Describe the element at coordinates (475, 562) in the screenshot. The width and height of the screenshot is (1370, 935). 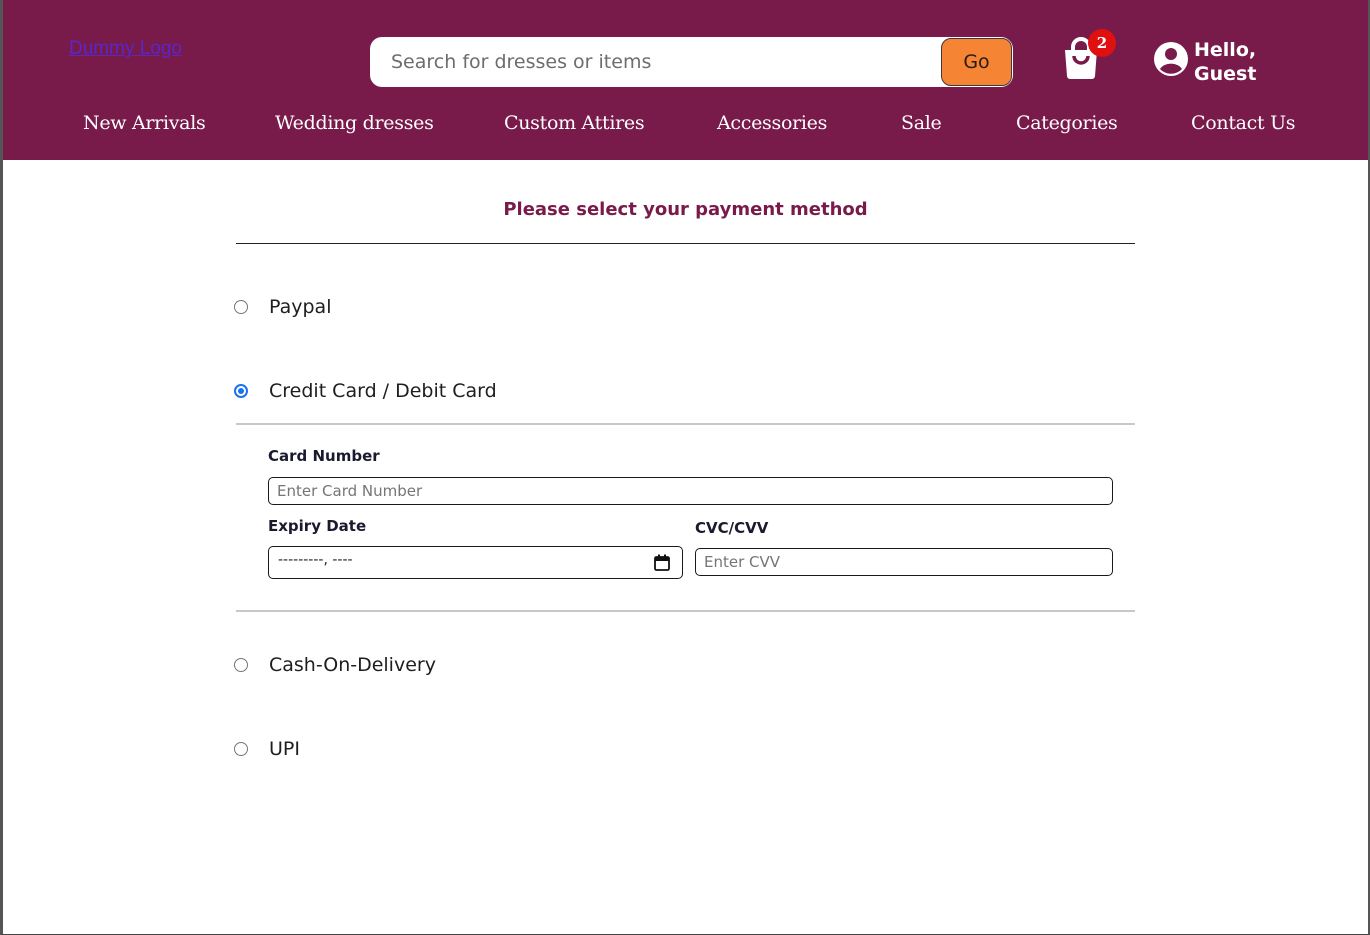
I see `expiry-date-field: ---------, ----` at that location.